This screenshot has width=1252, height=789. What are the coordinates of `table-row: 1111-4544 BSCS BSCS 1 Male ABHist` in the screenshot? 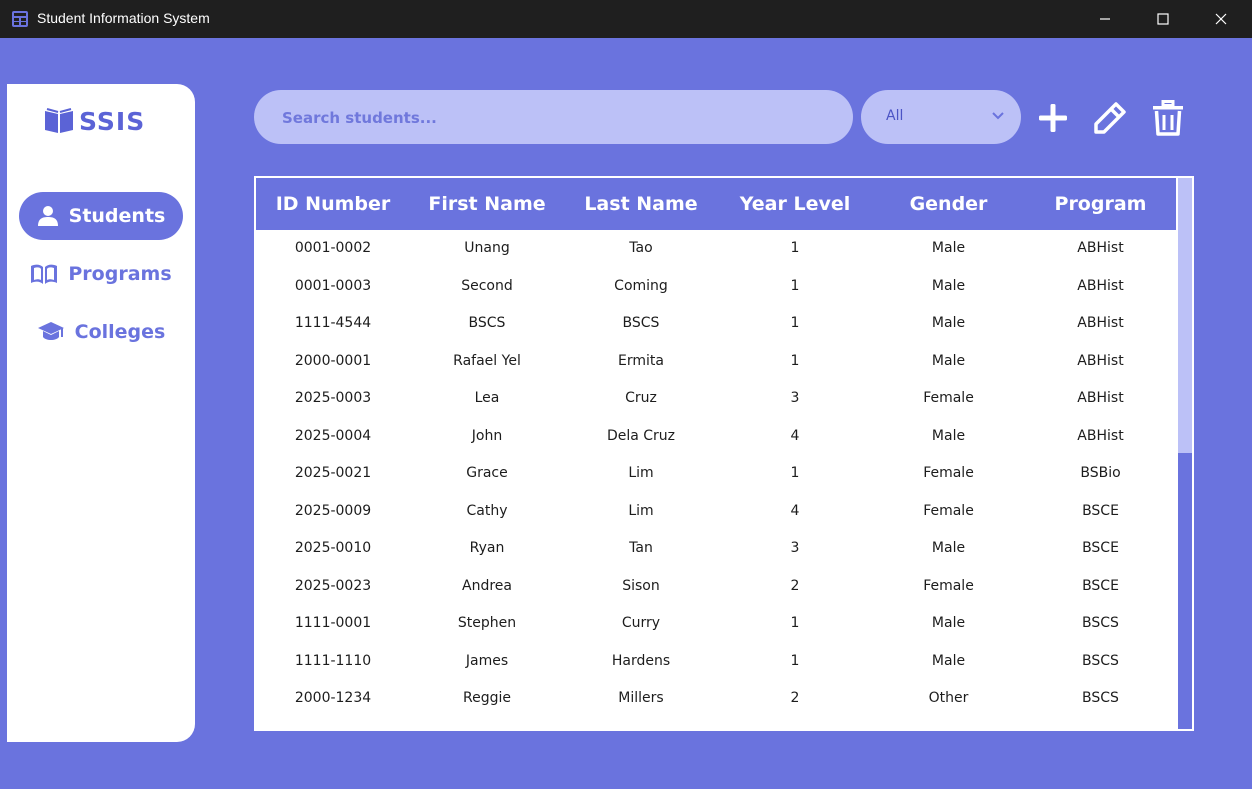 It's located at (716, 324).